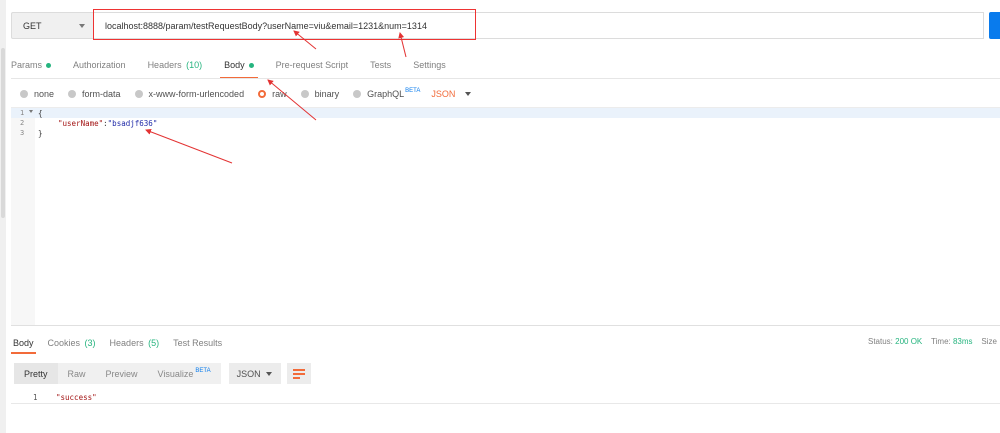  I want to click on time-label: Time:, so click(941, 341).